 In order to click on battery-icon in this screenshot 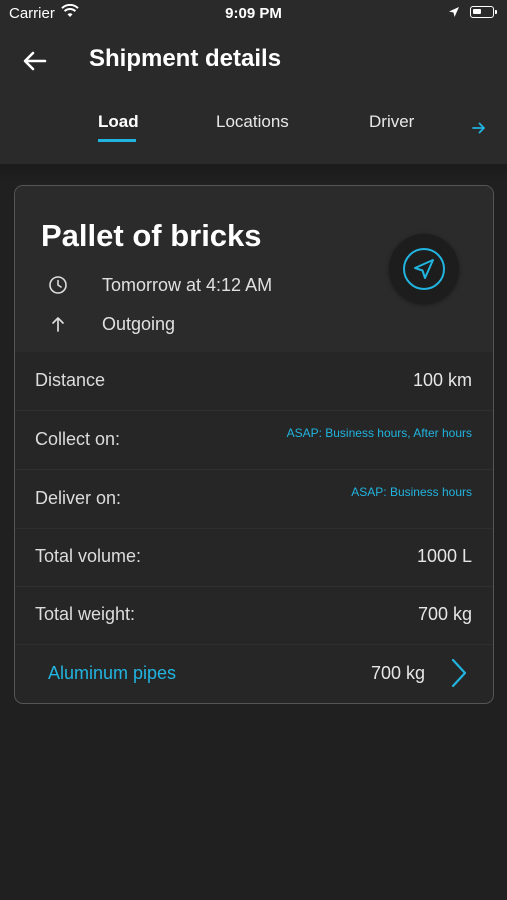, I will do `click(483, 12)`.